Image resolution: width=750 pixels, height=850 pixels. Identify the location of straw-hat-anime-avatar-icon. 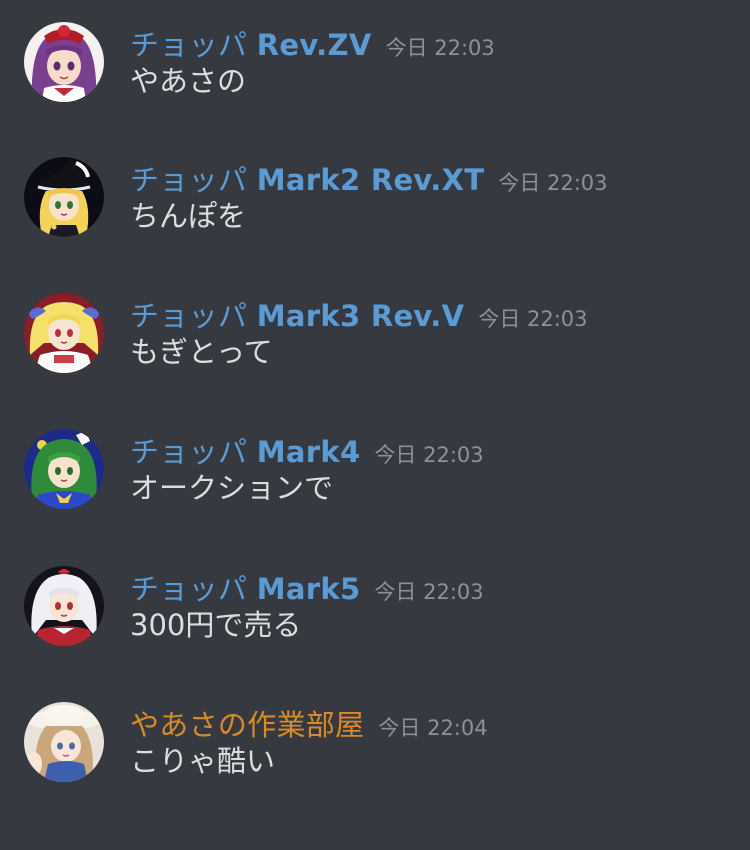
(64, 742).